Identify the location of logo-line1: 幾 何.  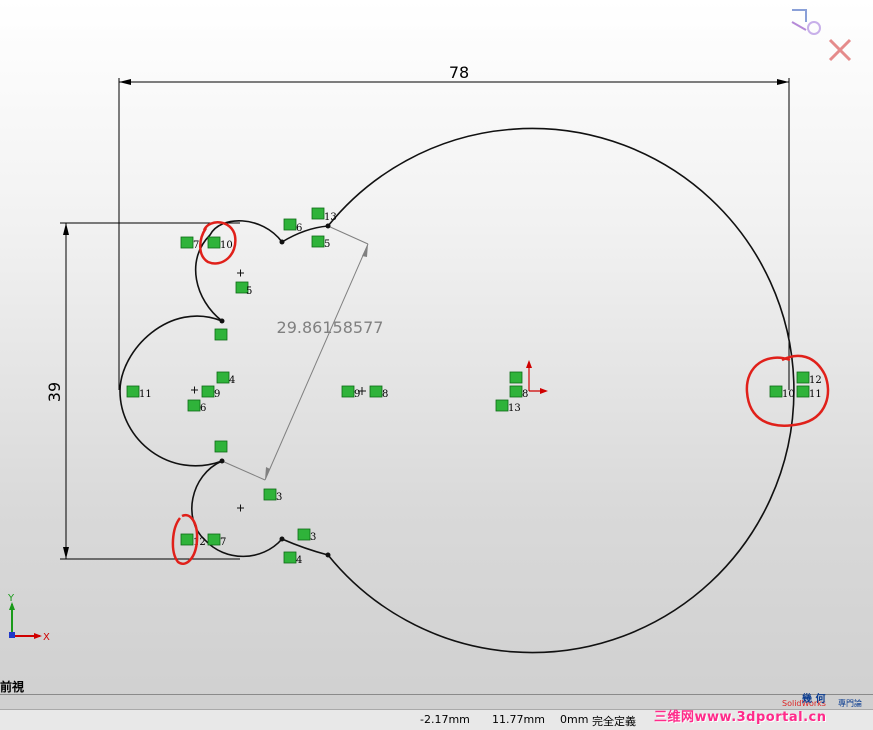
(814, 699).